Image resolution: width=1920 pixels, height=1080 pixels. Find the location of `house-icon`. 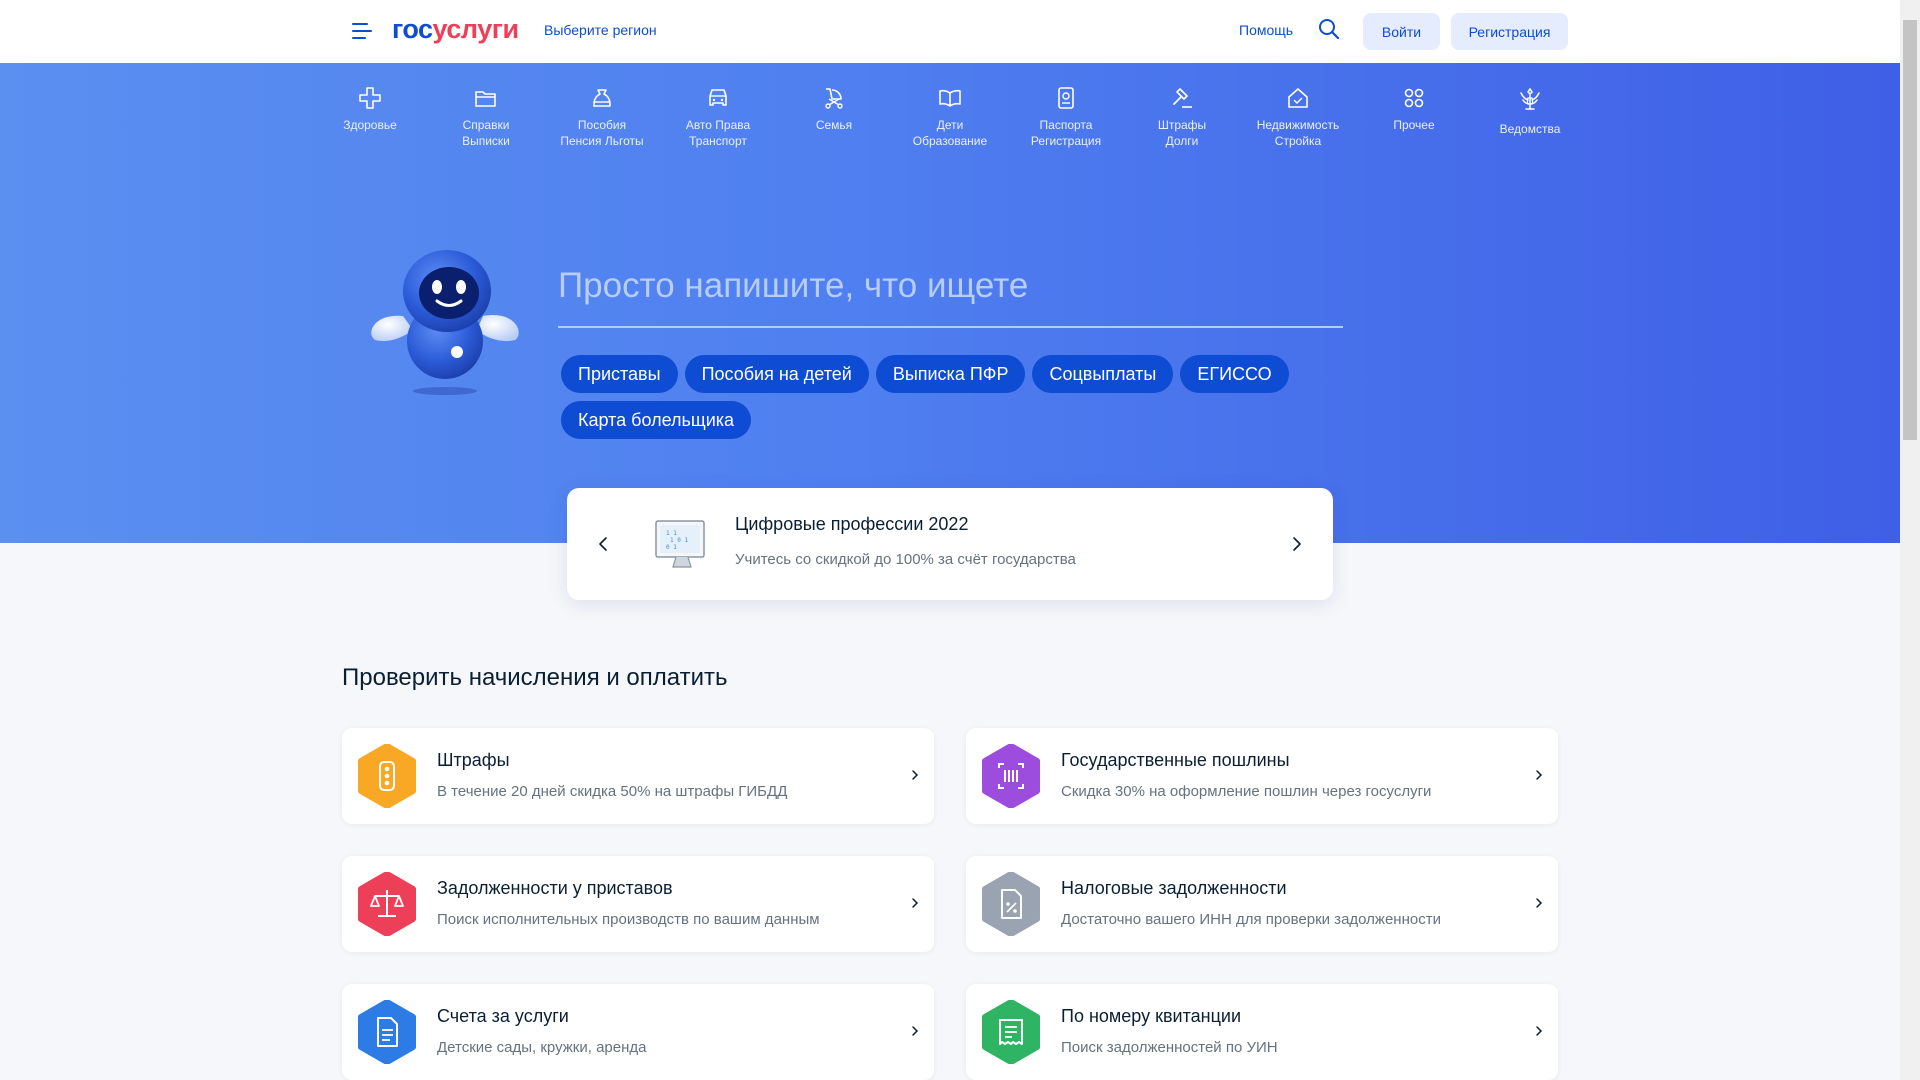

house-icon is located at coordinates (1298, 98).